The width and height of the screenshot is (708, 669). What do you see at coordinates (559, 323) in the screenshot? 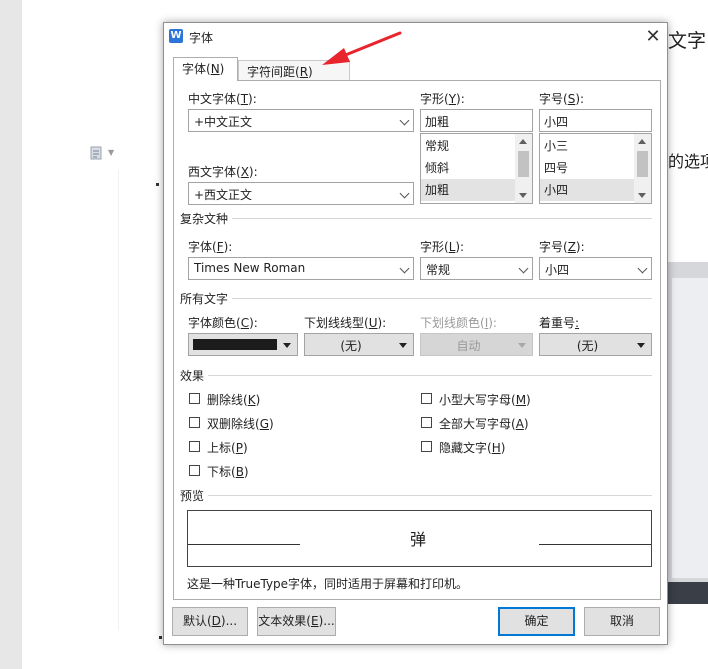
I see `emphasis-mark-label: 着重号:` at bounding box center [559, 323].